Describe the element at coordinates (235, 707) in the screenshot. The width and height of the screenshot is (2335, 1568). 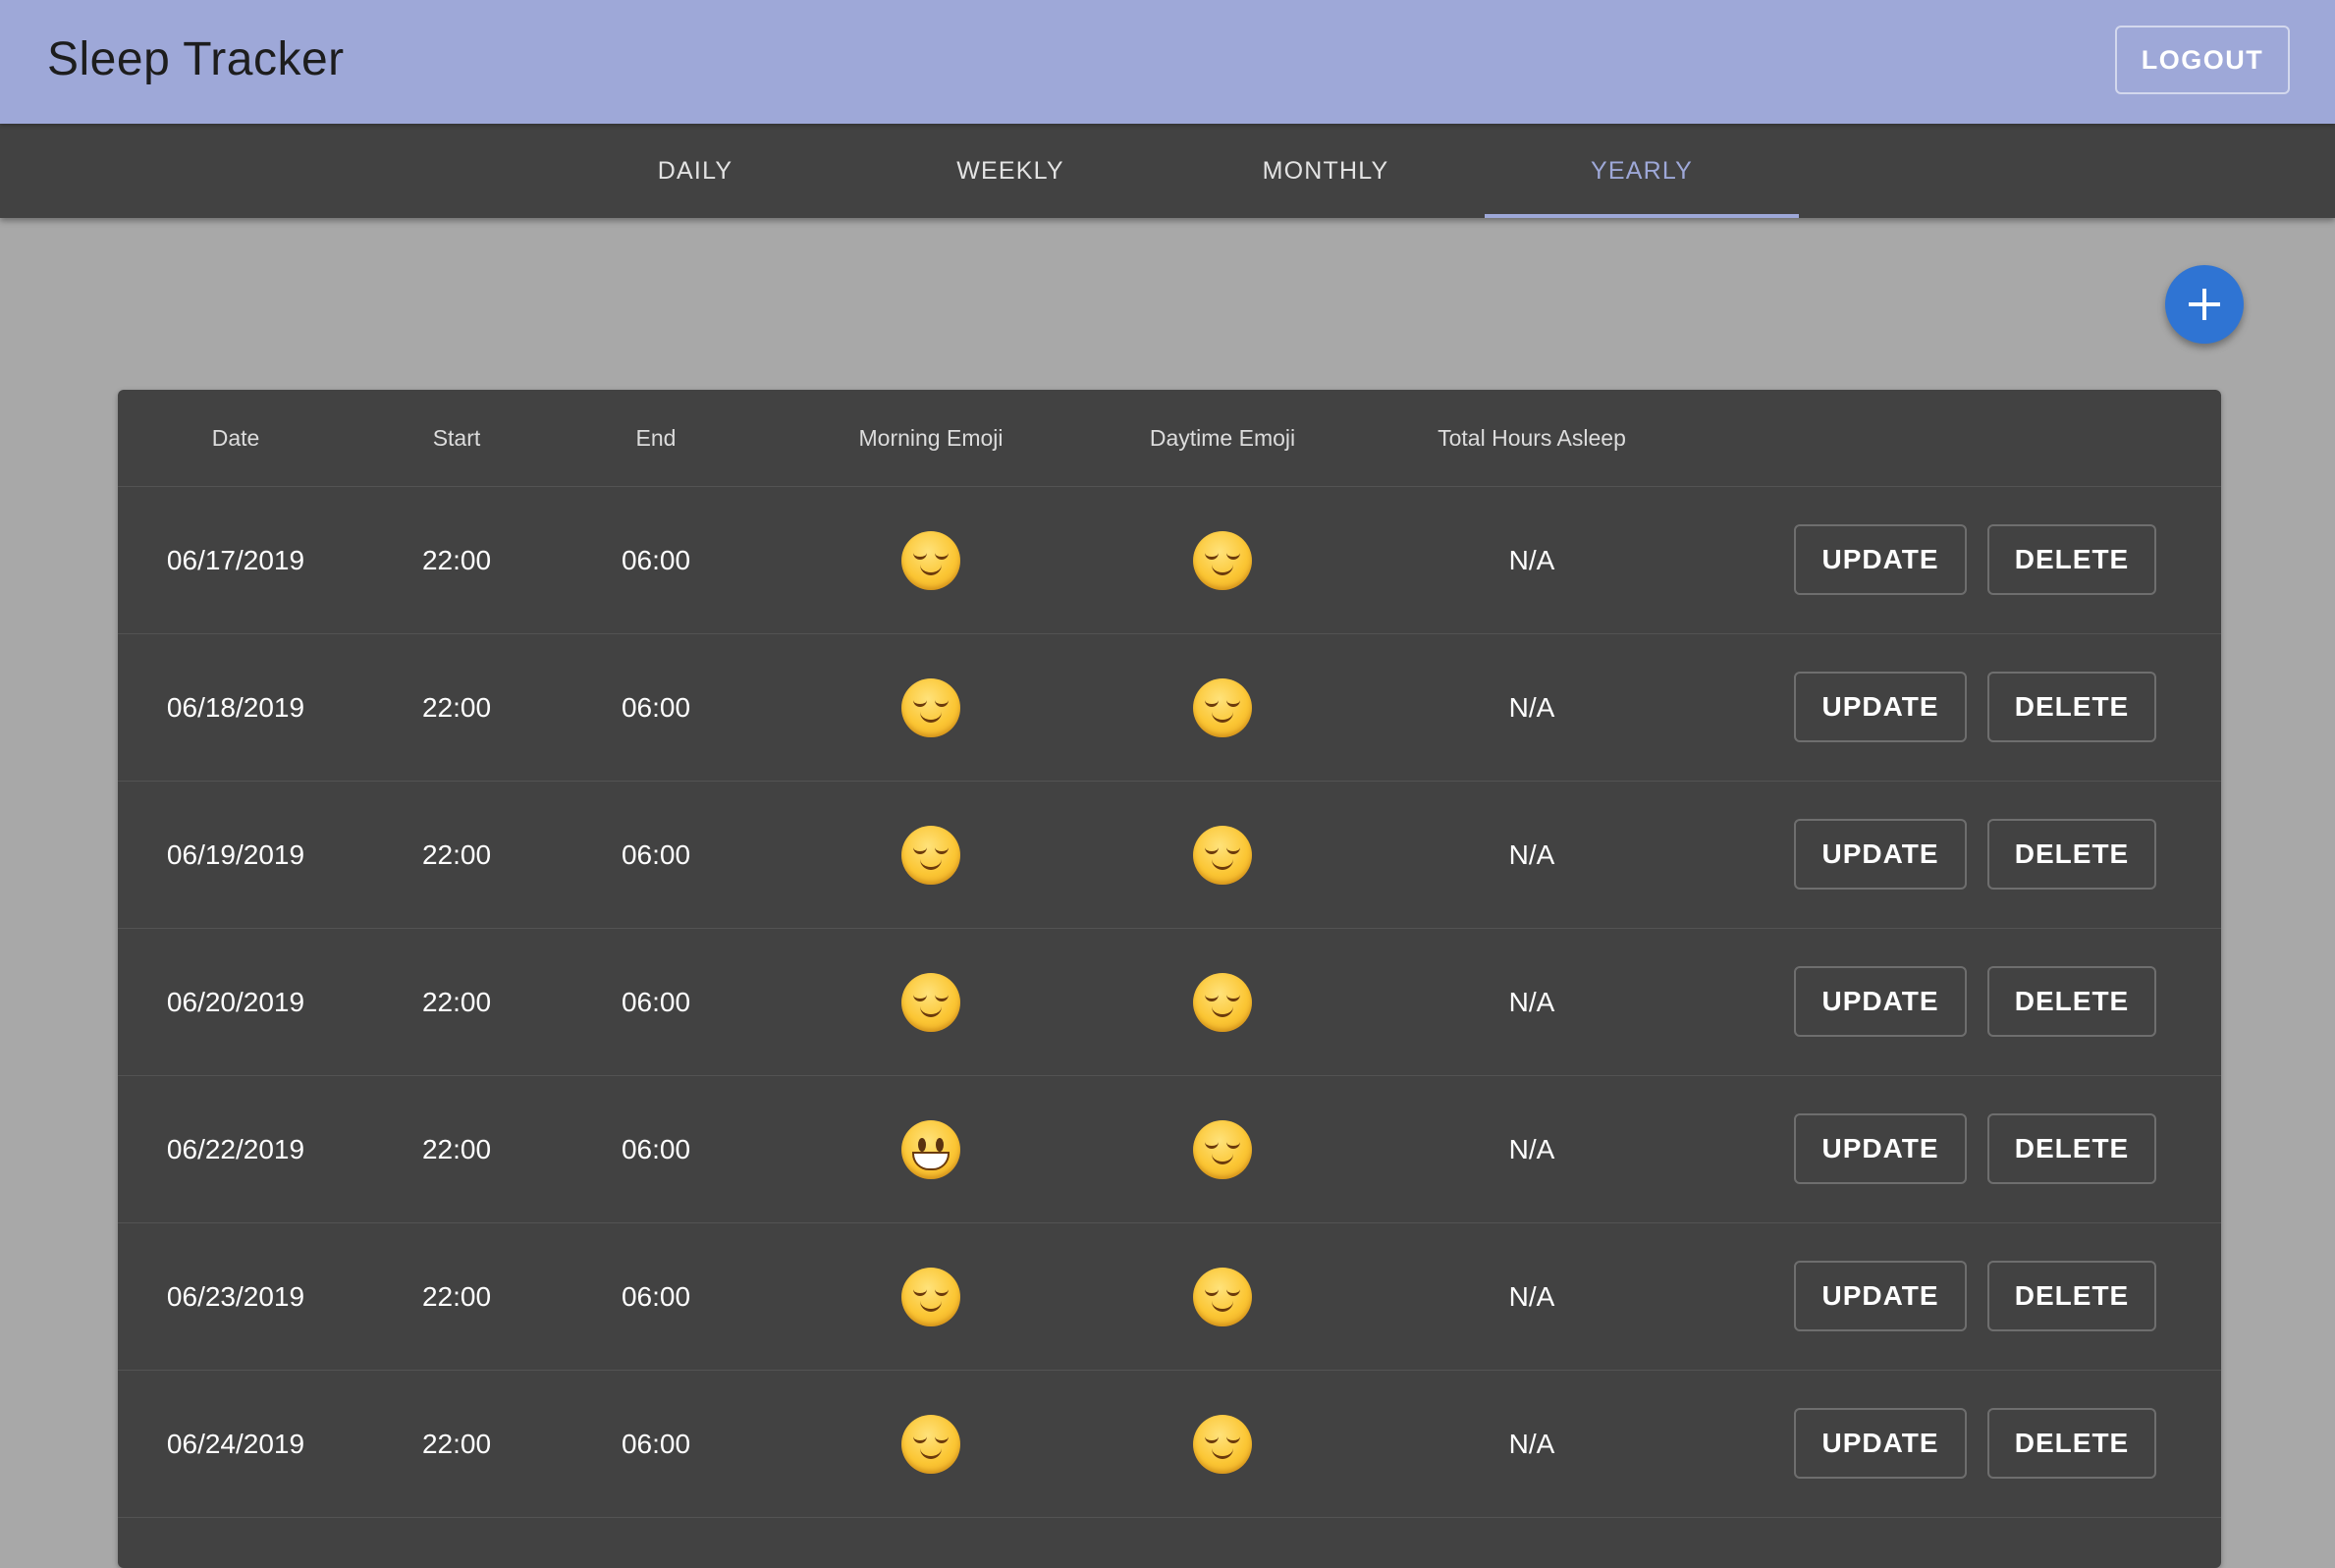
I see `cell-date: 06/18/2019` at that location.